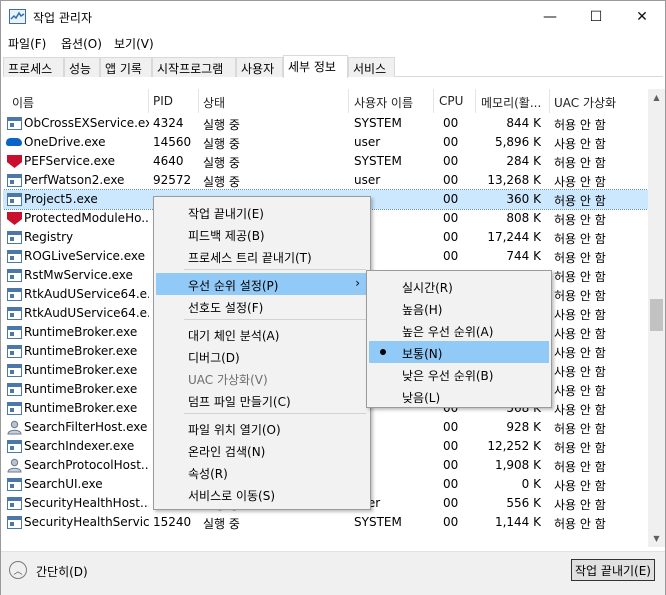 The height and width of the screenshot is (595, 666). What do you see at coordinates (357, 283) in the screenshot?
I see `chevron-right-icon: ›` at bounding box center [357, 283].